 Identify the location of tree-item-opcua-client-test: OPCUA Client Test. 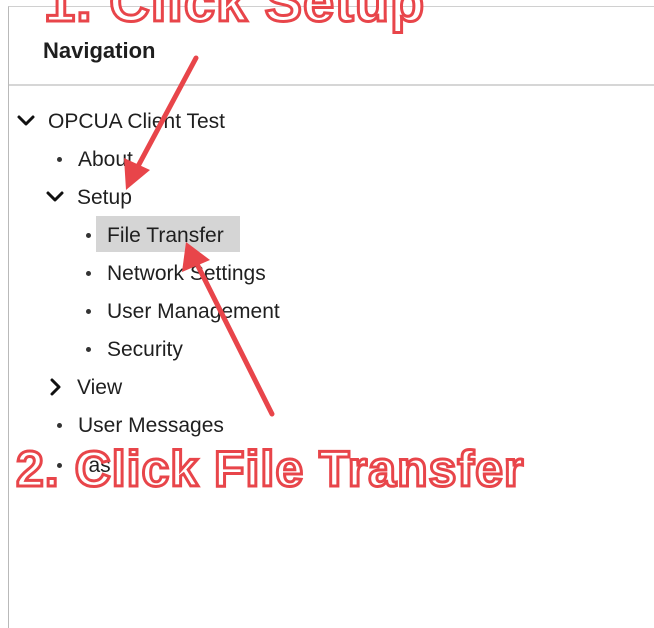
(120, 121).